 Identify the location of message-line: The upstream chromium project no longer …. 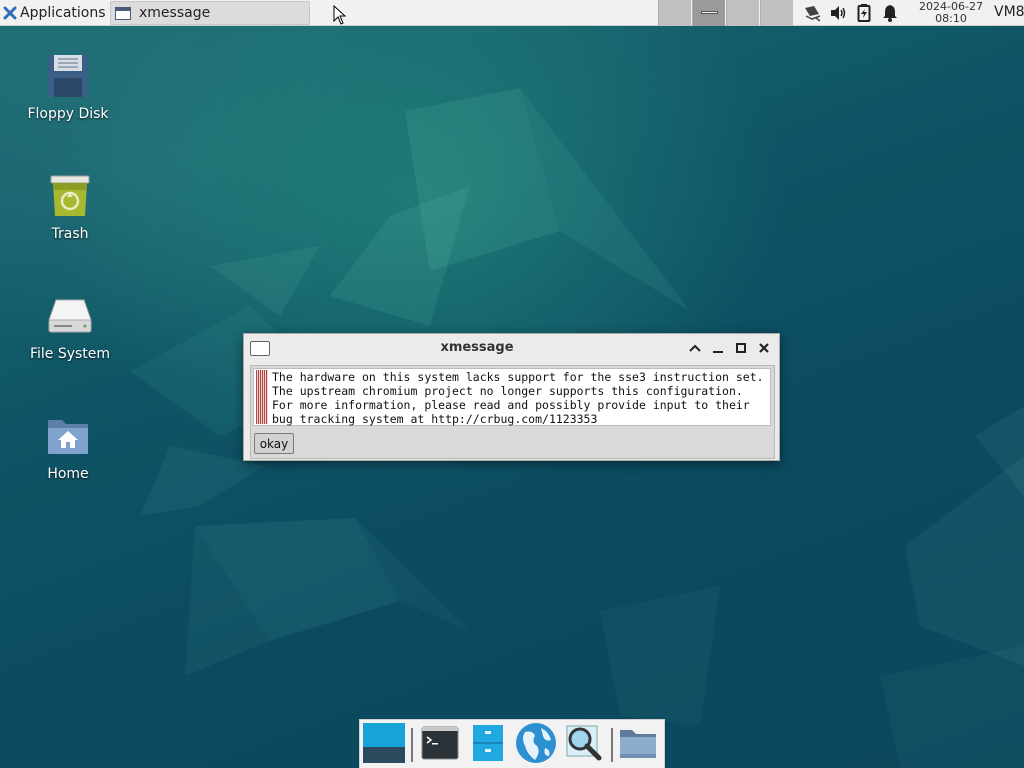
(507, 391).